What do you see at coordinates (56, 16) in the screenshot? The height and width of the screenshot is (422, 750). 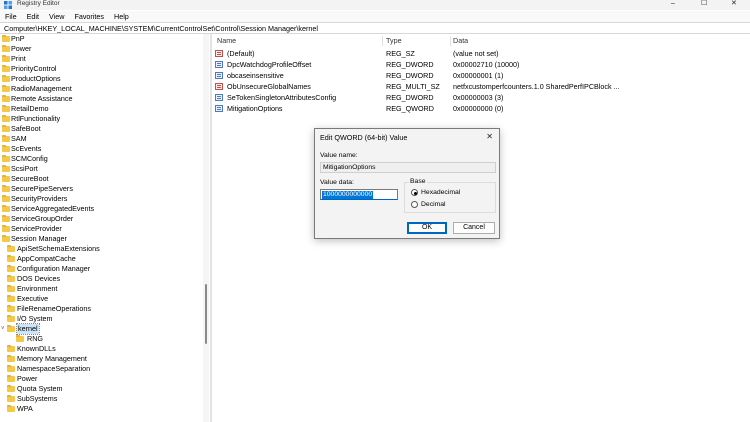 I see `menu-view: View` at bounding box center [56, 16].